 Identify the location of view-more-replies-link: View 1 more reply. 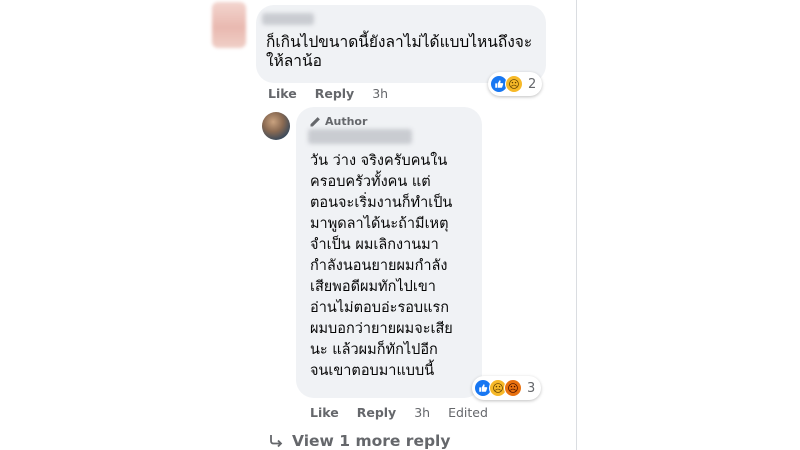
(359, 441).